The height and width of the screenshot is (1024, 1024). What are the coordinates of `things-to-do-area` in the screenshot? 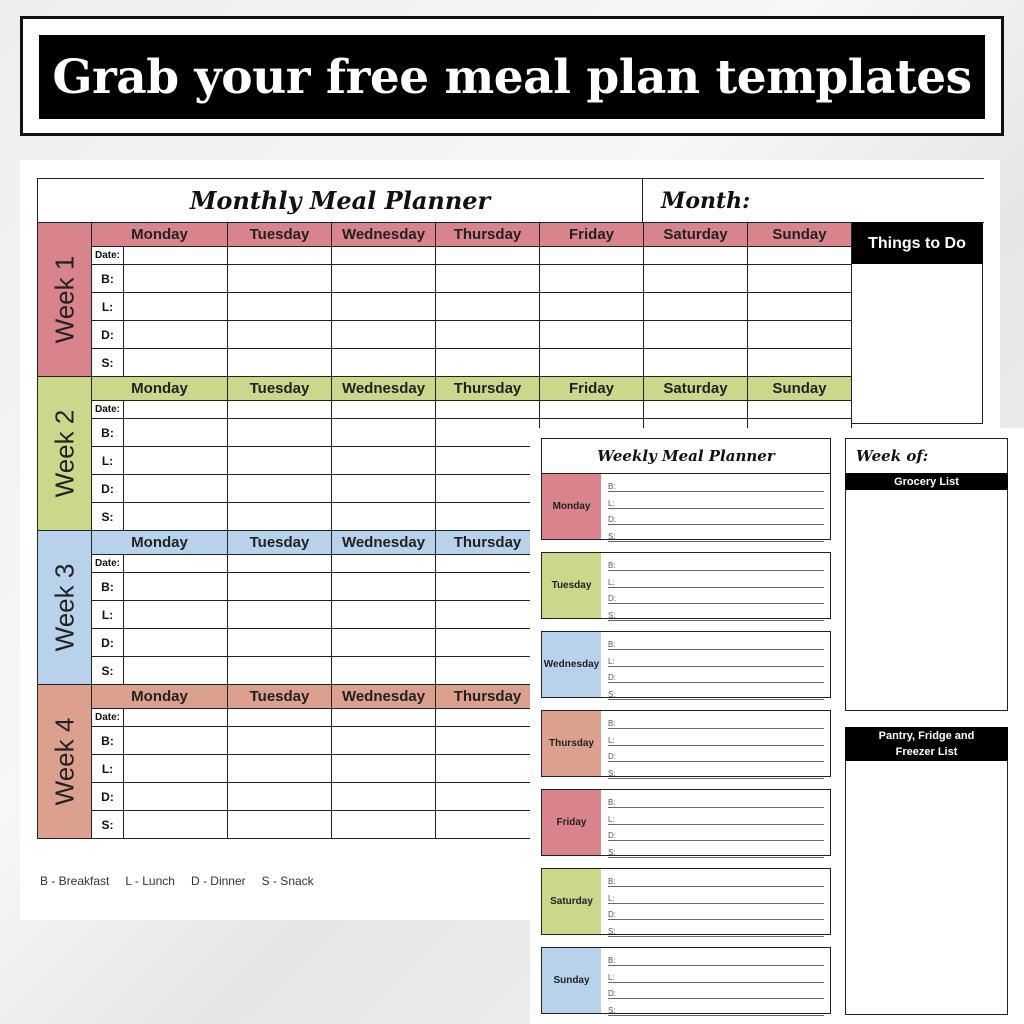 It's located at (917, 344).